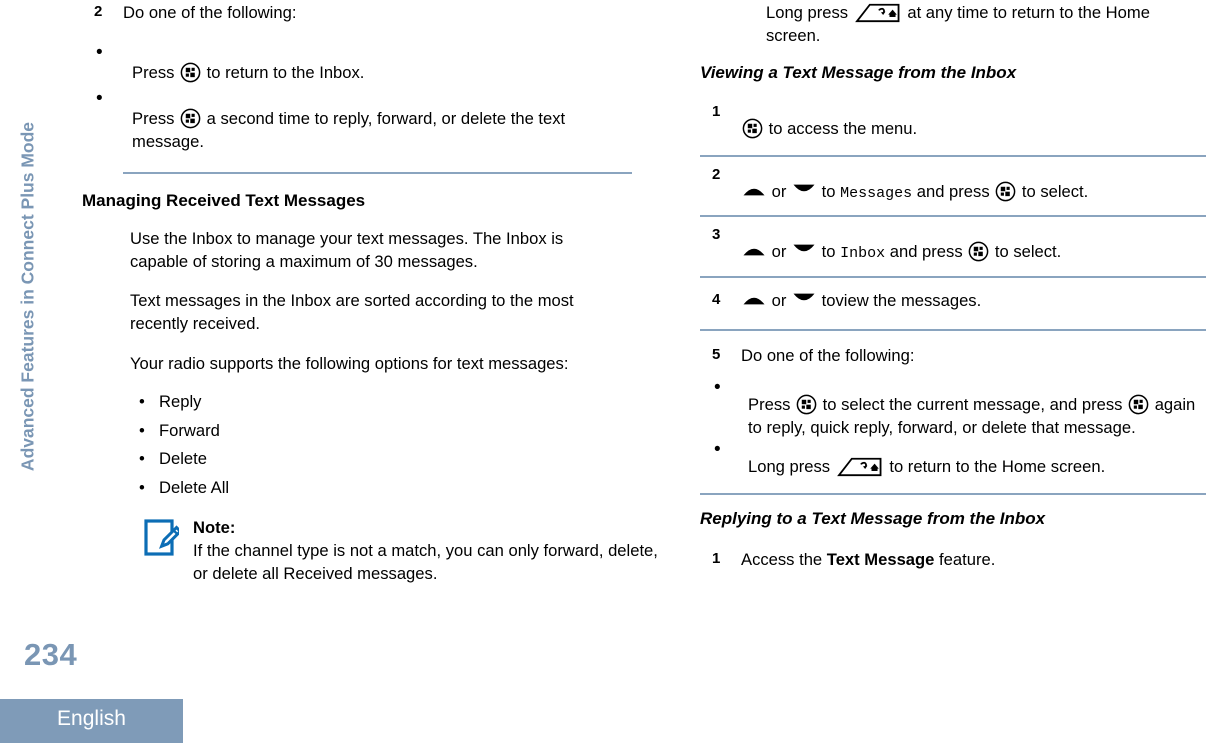  I want to click on list-item-label: Forward, so click(189, 430).